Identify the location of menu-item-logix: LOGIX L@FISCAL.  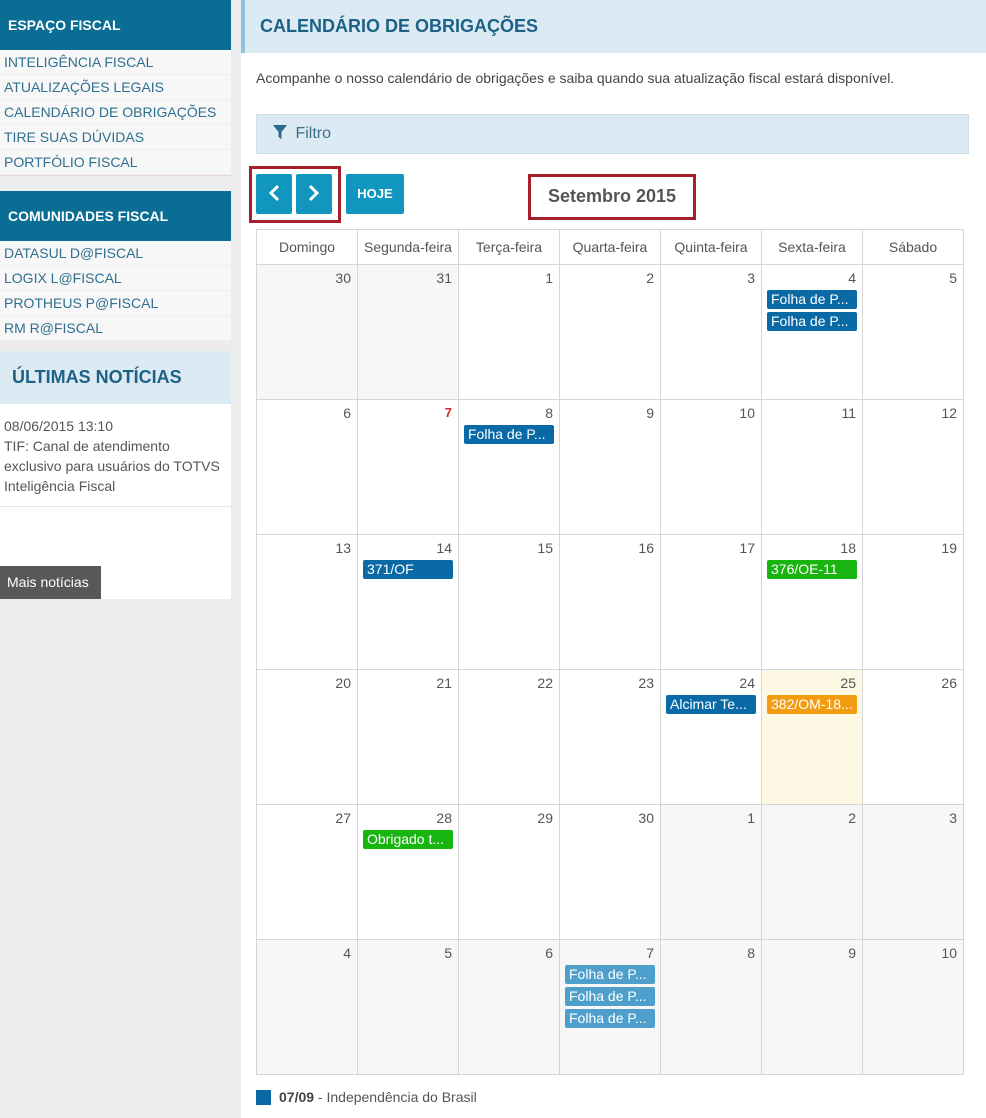
(115, 278).